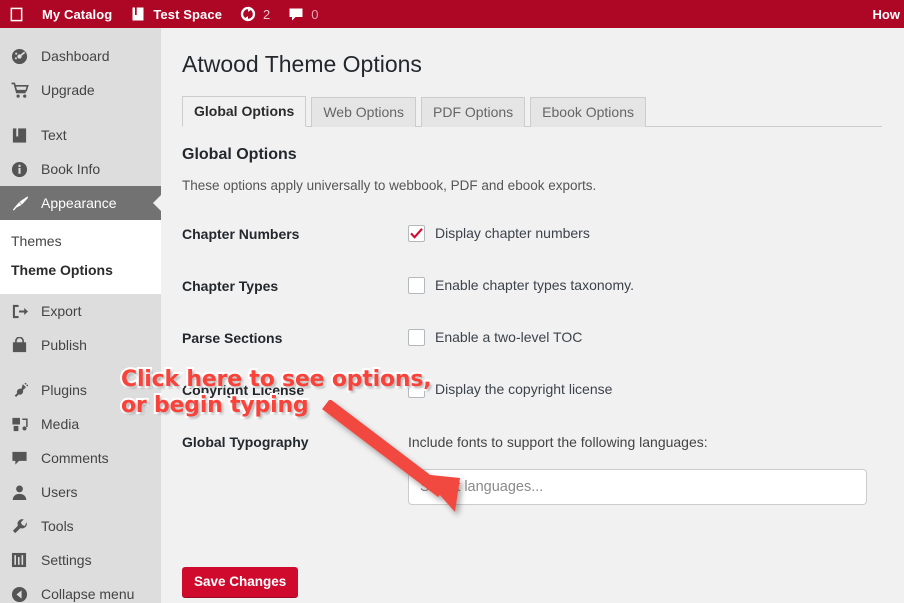 This screenshot has width=904, height=603. Describe the element at coordinates (22, 169) in the screenshot. I see `info-icon` at that location.